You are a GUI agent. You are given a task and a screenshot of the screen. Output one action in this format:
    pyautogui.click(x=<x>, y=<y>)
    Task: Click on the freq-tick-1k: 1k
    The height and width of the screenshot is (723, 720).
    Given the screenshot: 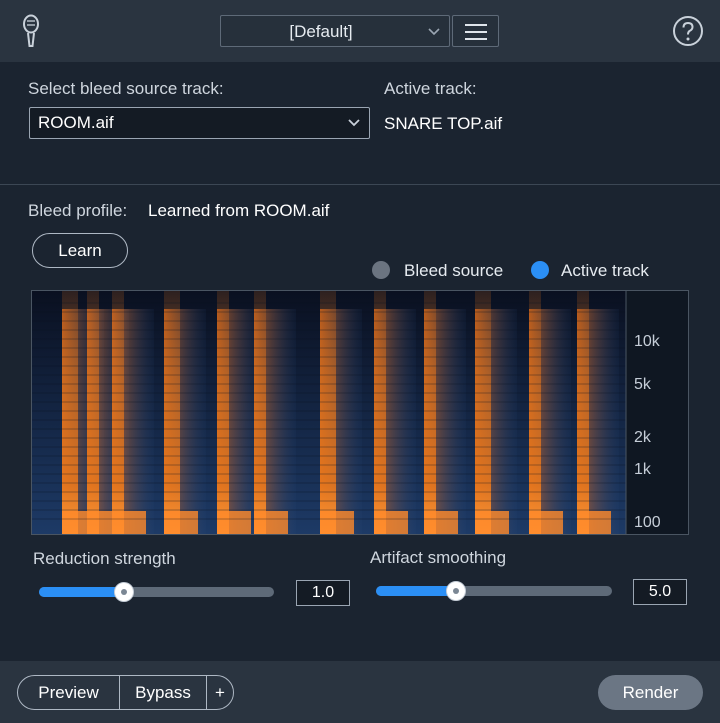 What is the action you would take?
    pyautogui.click(x=642, y=469)
    